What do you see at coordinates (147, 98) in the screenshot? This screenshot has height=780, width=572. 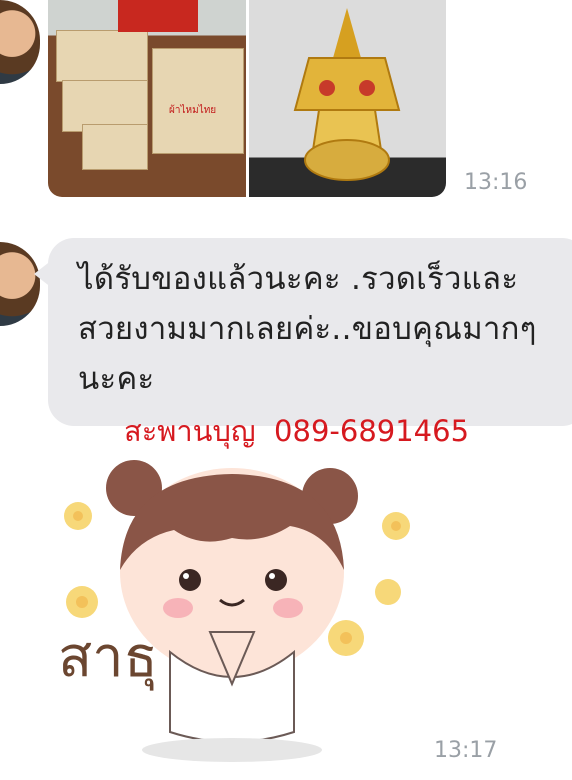 I see `photo-thumbnail: ผ้าไหมไทย` at bounding box center [147, 98].